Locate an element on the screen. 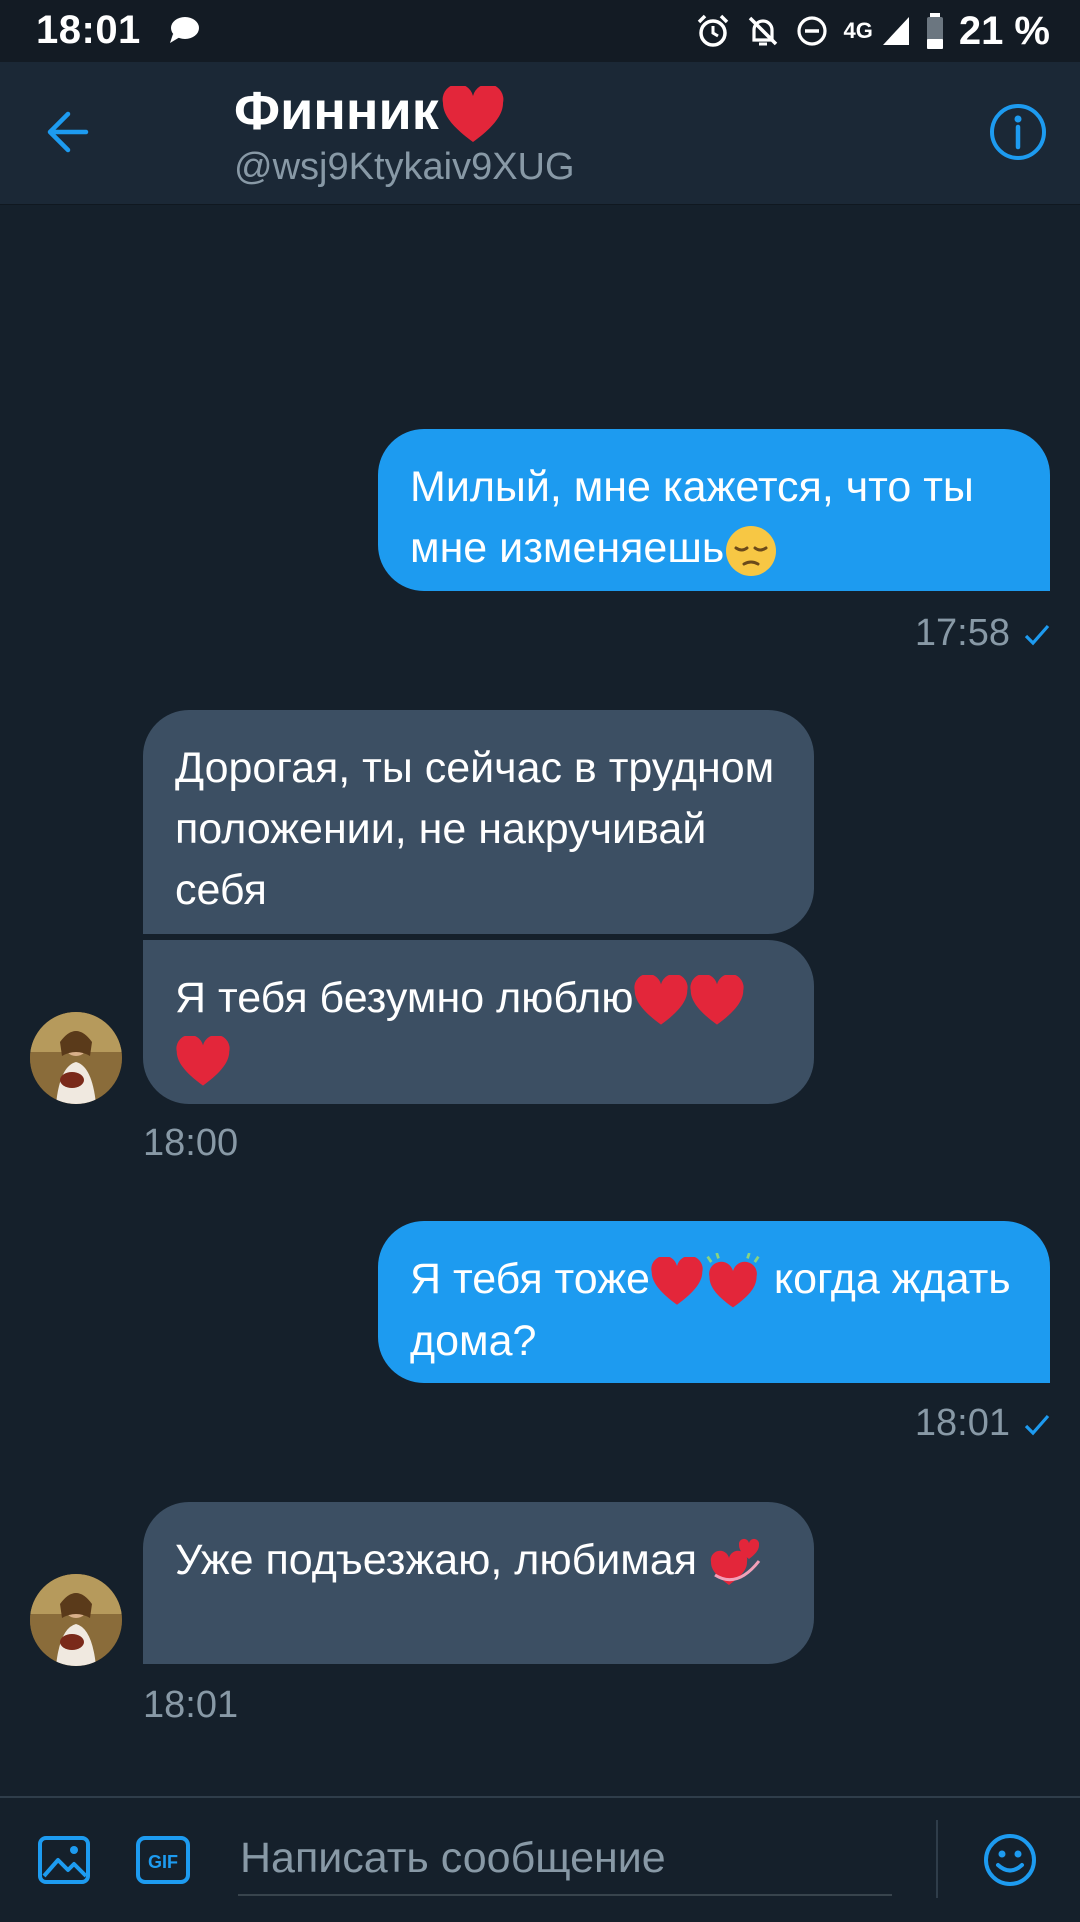 The image size is (1080, 1922). composer-divider is located at coordinates (937, 1859).